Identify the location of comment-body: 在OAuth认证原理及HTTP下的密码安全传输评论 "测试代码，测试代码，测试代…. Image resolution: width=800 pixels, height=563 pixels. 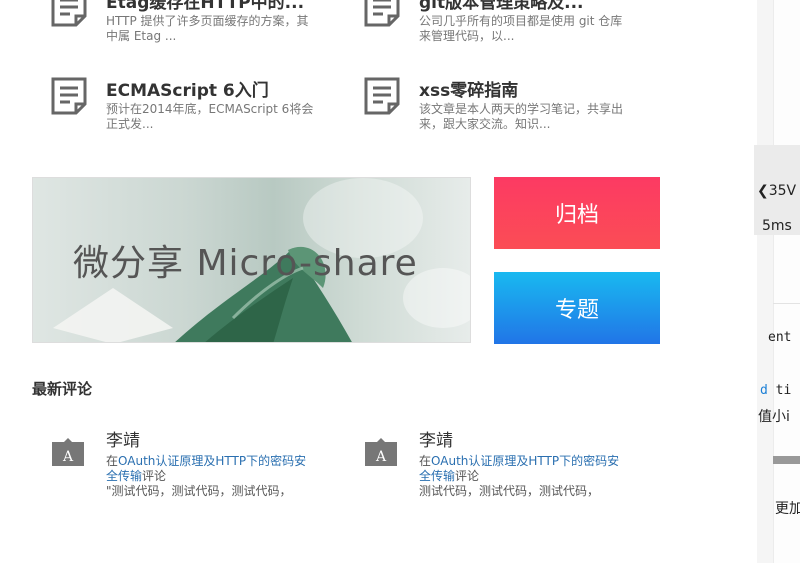
(211, 476).